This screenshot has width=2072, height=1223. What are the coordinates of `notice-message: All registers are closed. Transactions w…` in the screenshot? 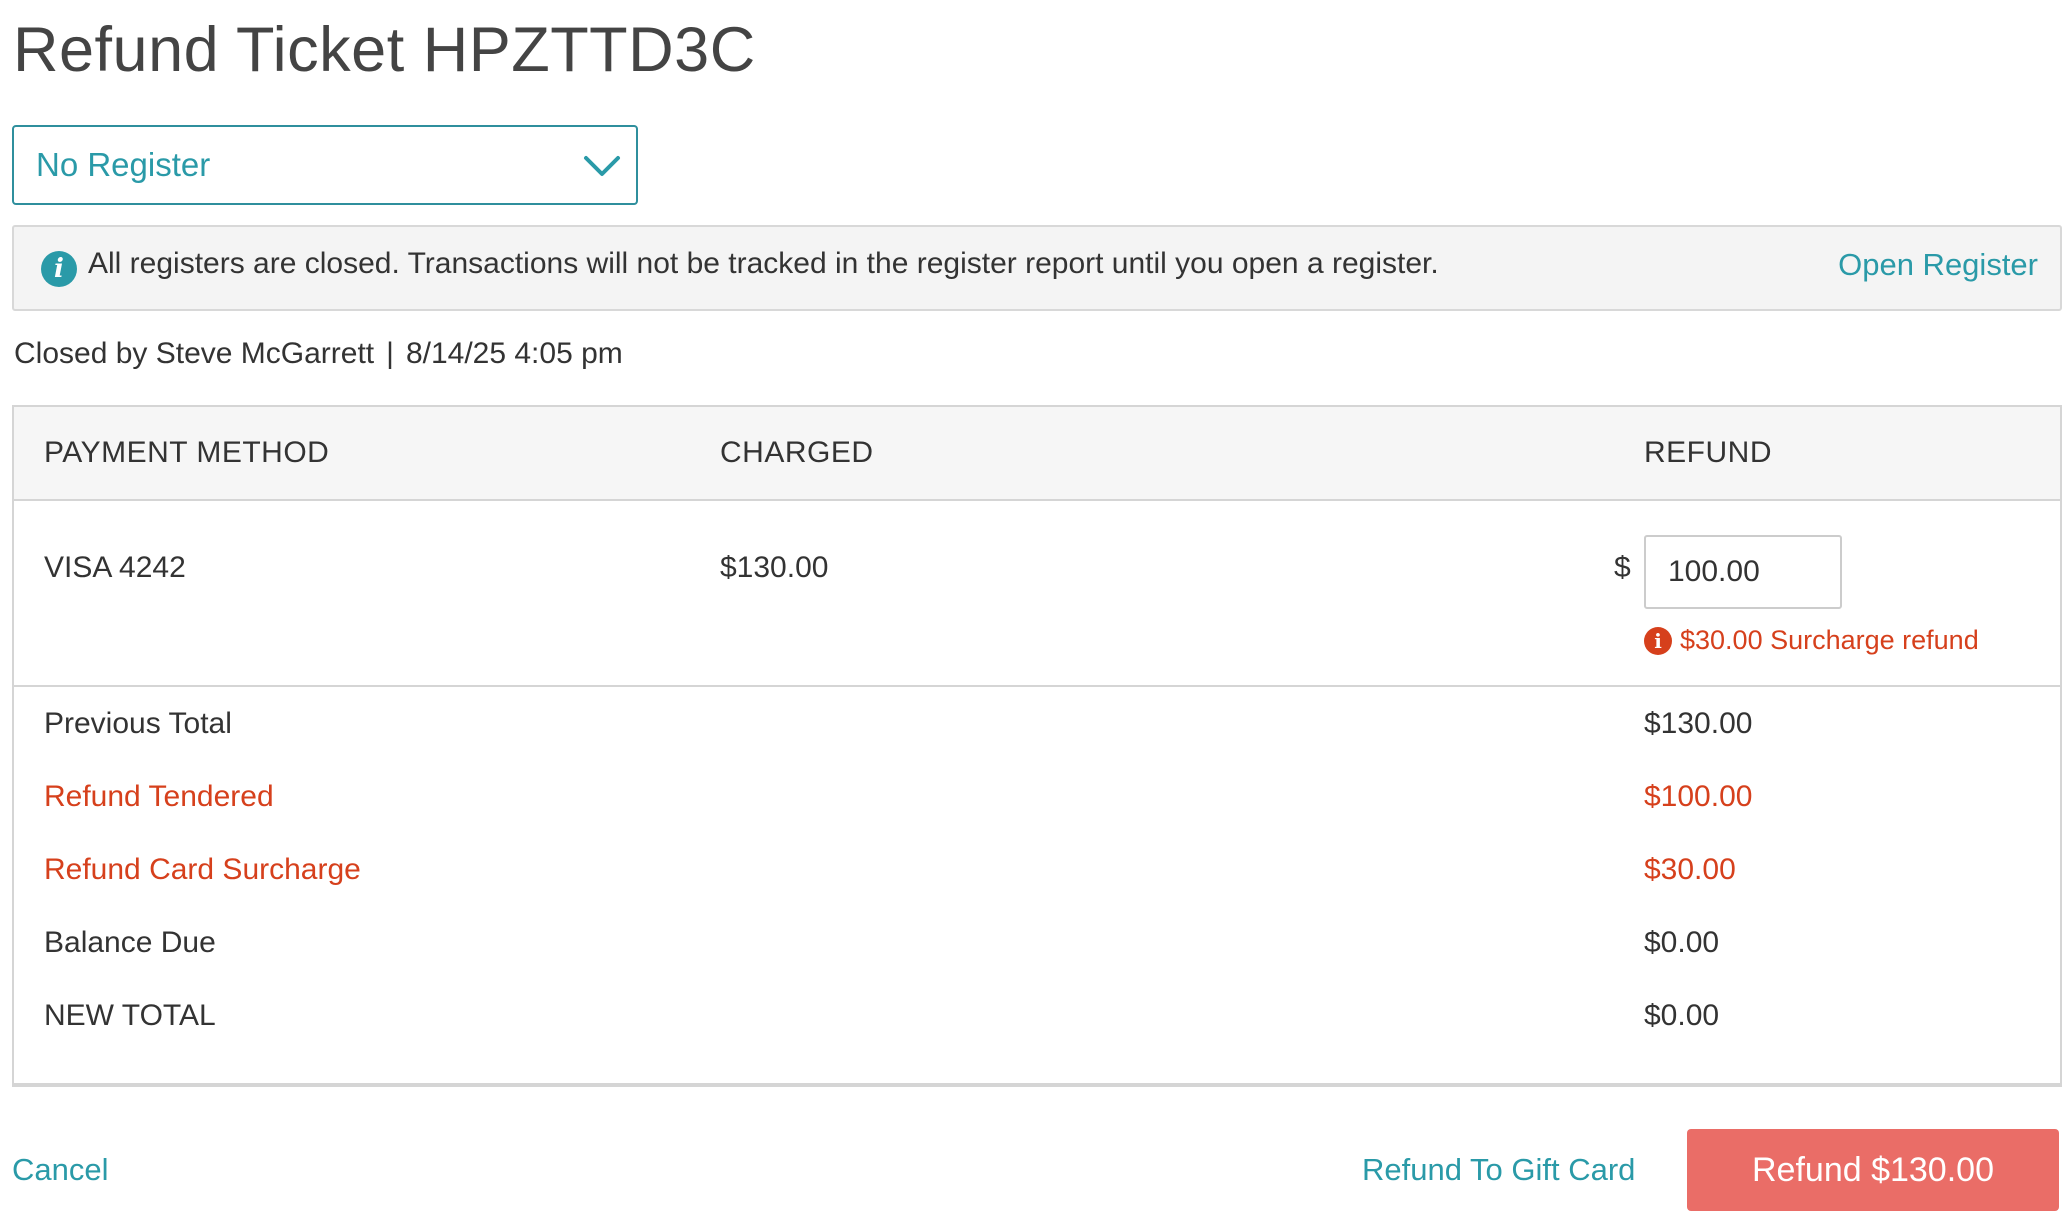 It's located at (763, 263).